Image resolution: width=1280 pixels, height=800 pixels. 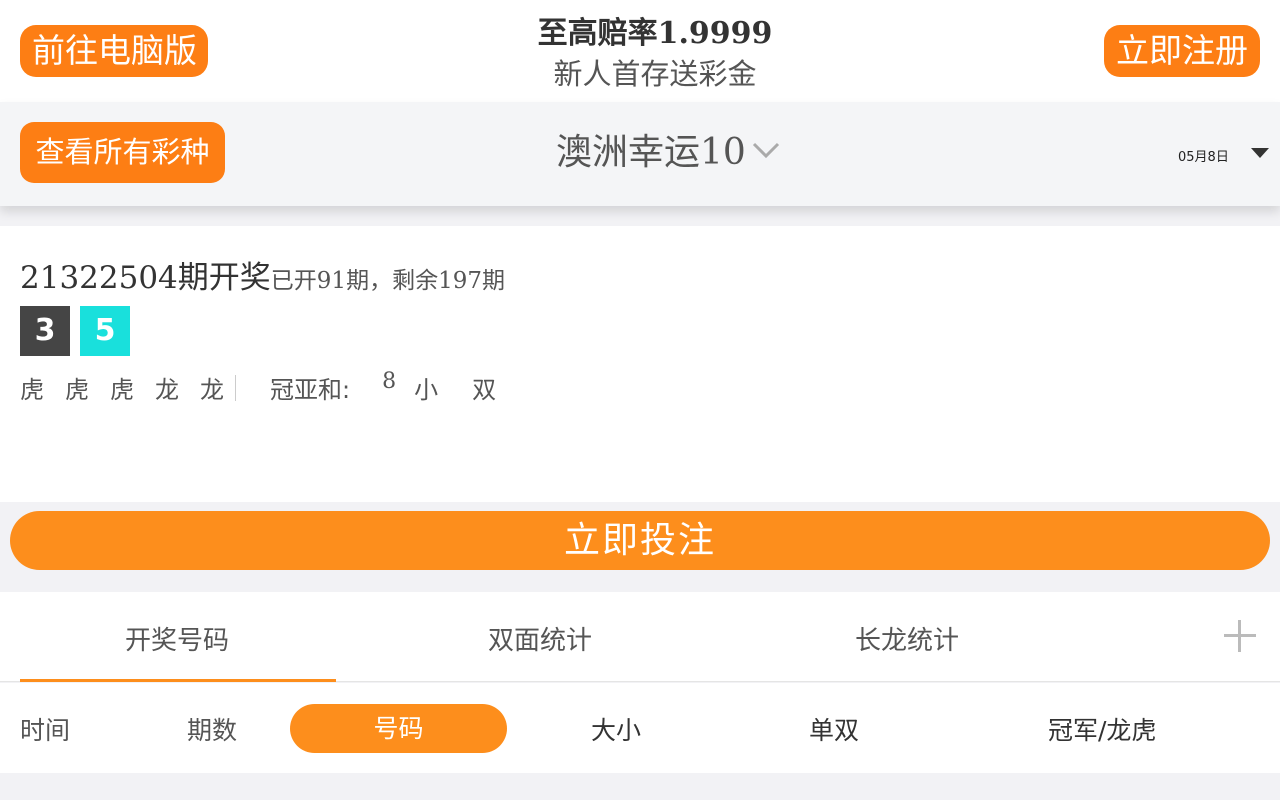 I want to click on result-balls: 3 5, so click(x=75, y=331).